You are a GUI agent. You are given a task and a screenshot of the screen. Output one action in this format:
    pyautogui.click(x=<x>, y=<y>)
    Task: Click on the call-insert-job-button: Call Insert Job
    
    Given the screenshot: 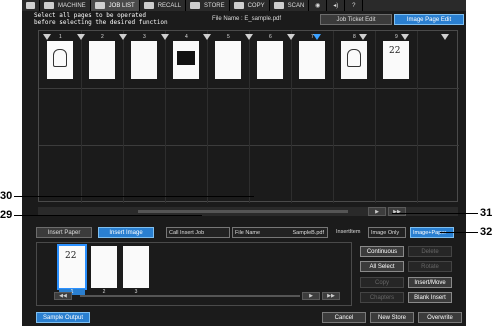 What is the action you would take?
    pyautogui.click(x=198, y=232)
    